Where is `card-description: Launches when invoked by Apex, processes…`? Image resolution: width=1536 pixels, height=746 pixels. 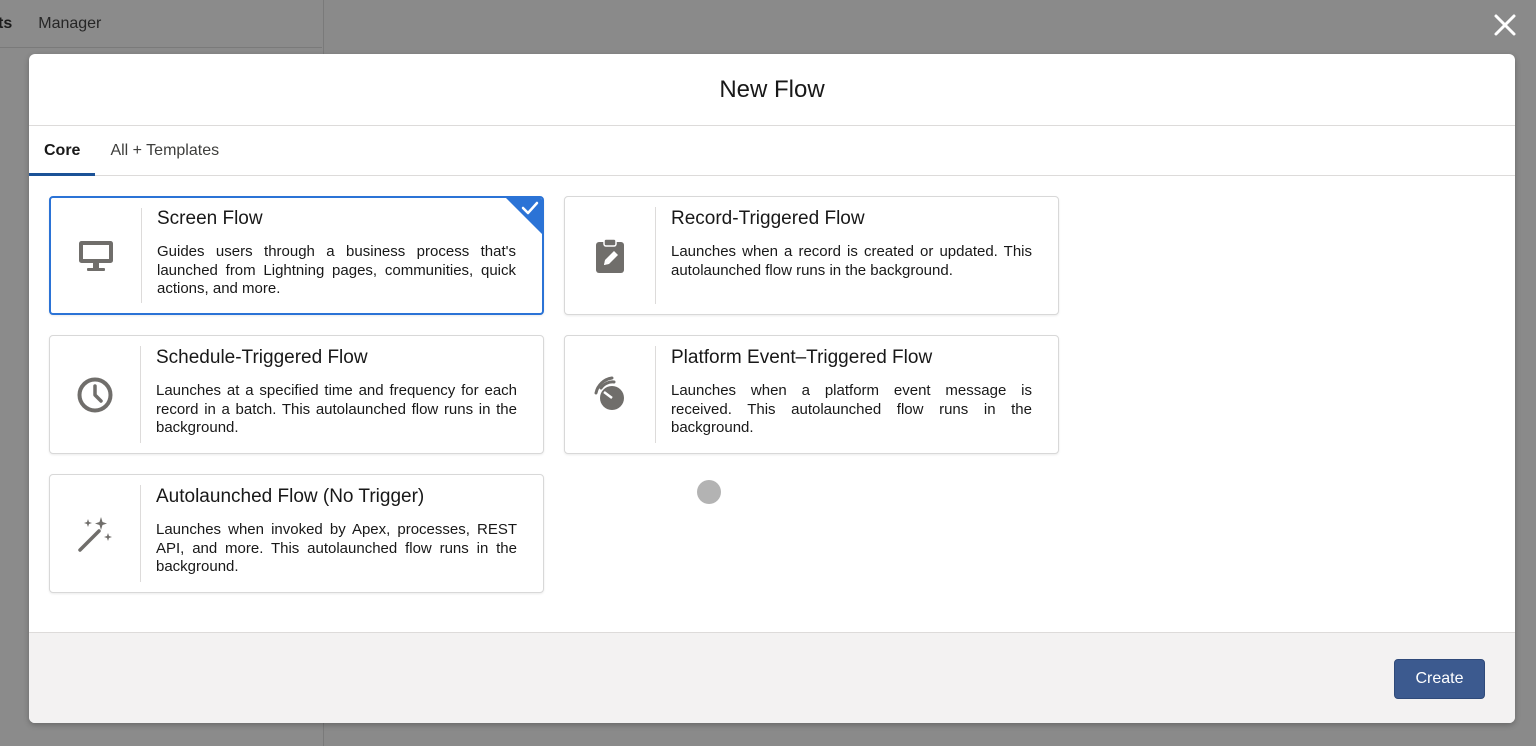
card-description: Launches when invoked by Apex, processes… is located at coordinates (336, 548).